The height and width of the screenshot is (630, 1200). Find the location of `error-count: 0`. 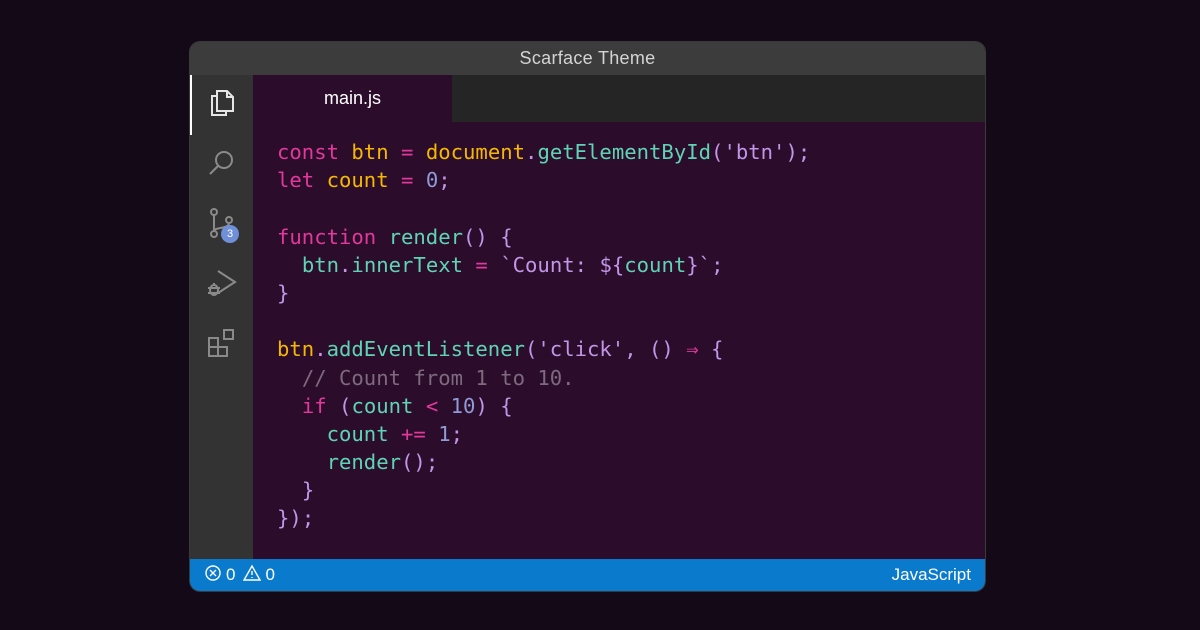

error-count: 0 is located at coordinates (231, 574).